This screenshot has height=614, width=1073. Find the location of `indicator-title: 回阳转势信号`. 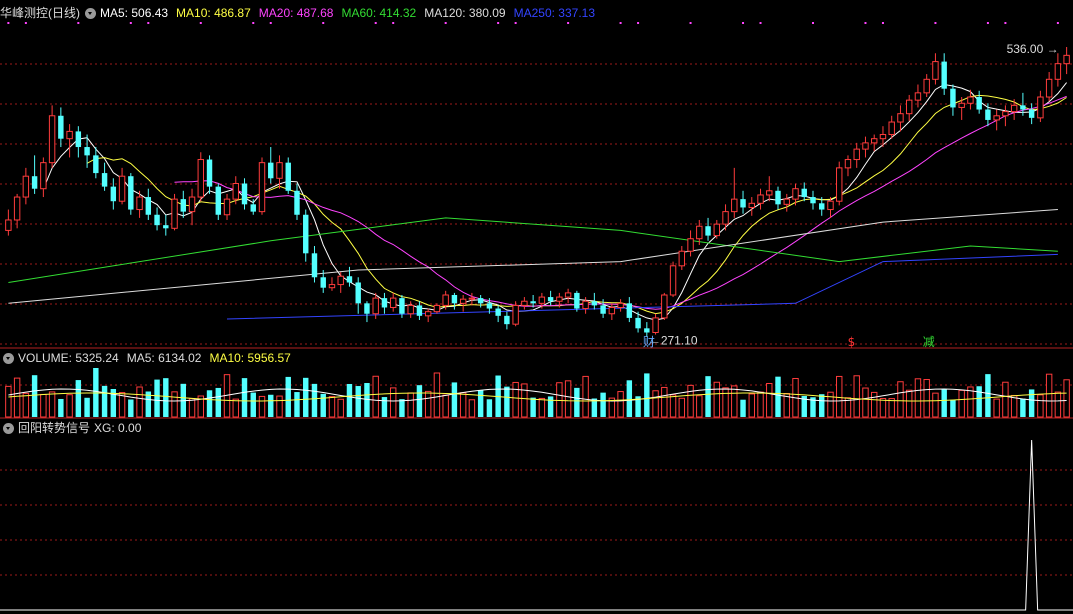

indicator-title: 回阳转势信号 is located at coordinates (54, 428).